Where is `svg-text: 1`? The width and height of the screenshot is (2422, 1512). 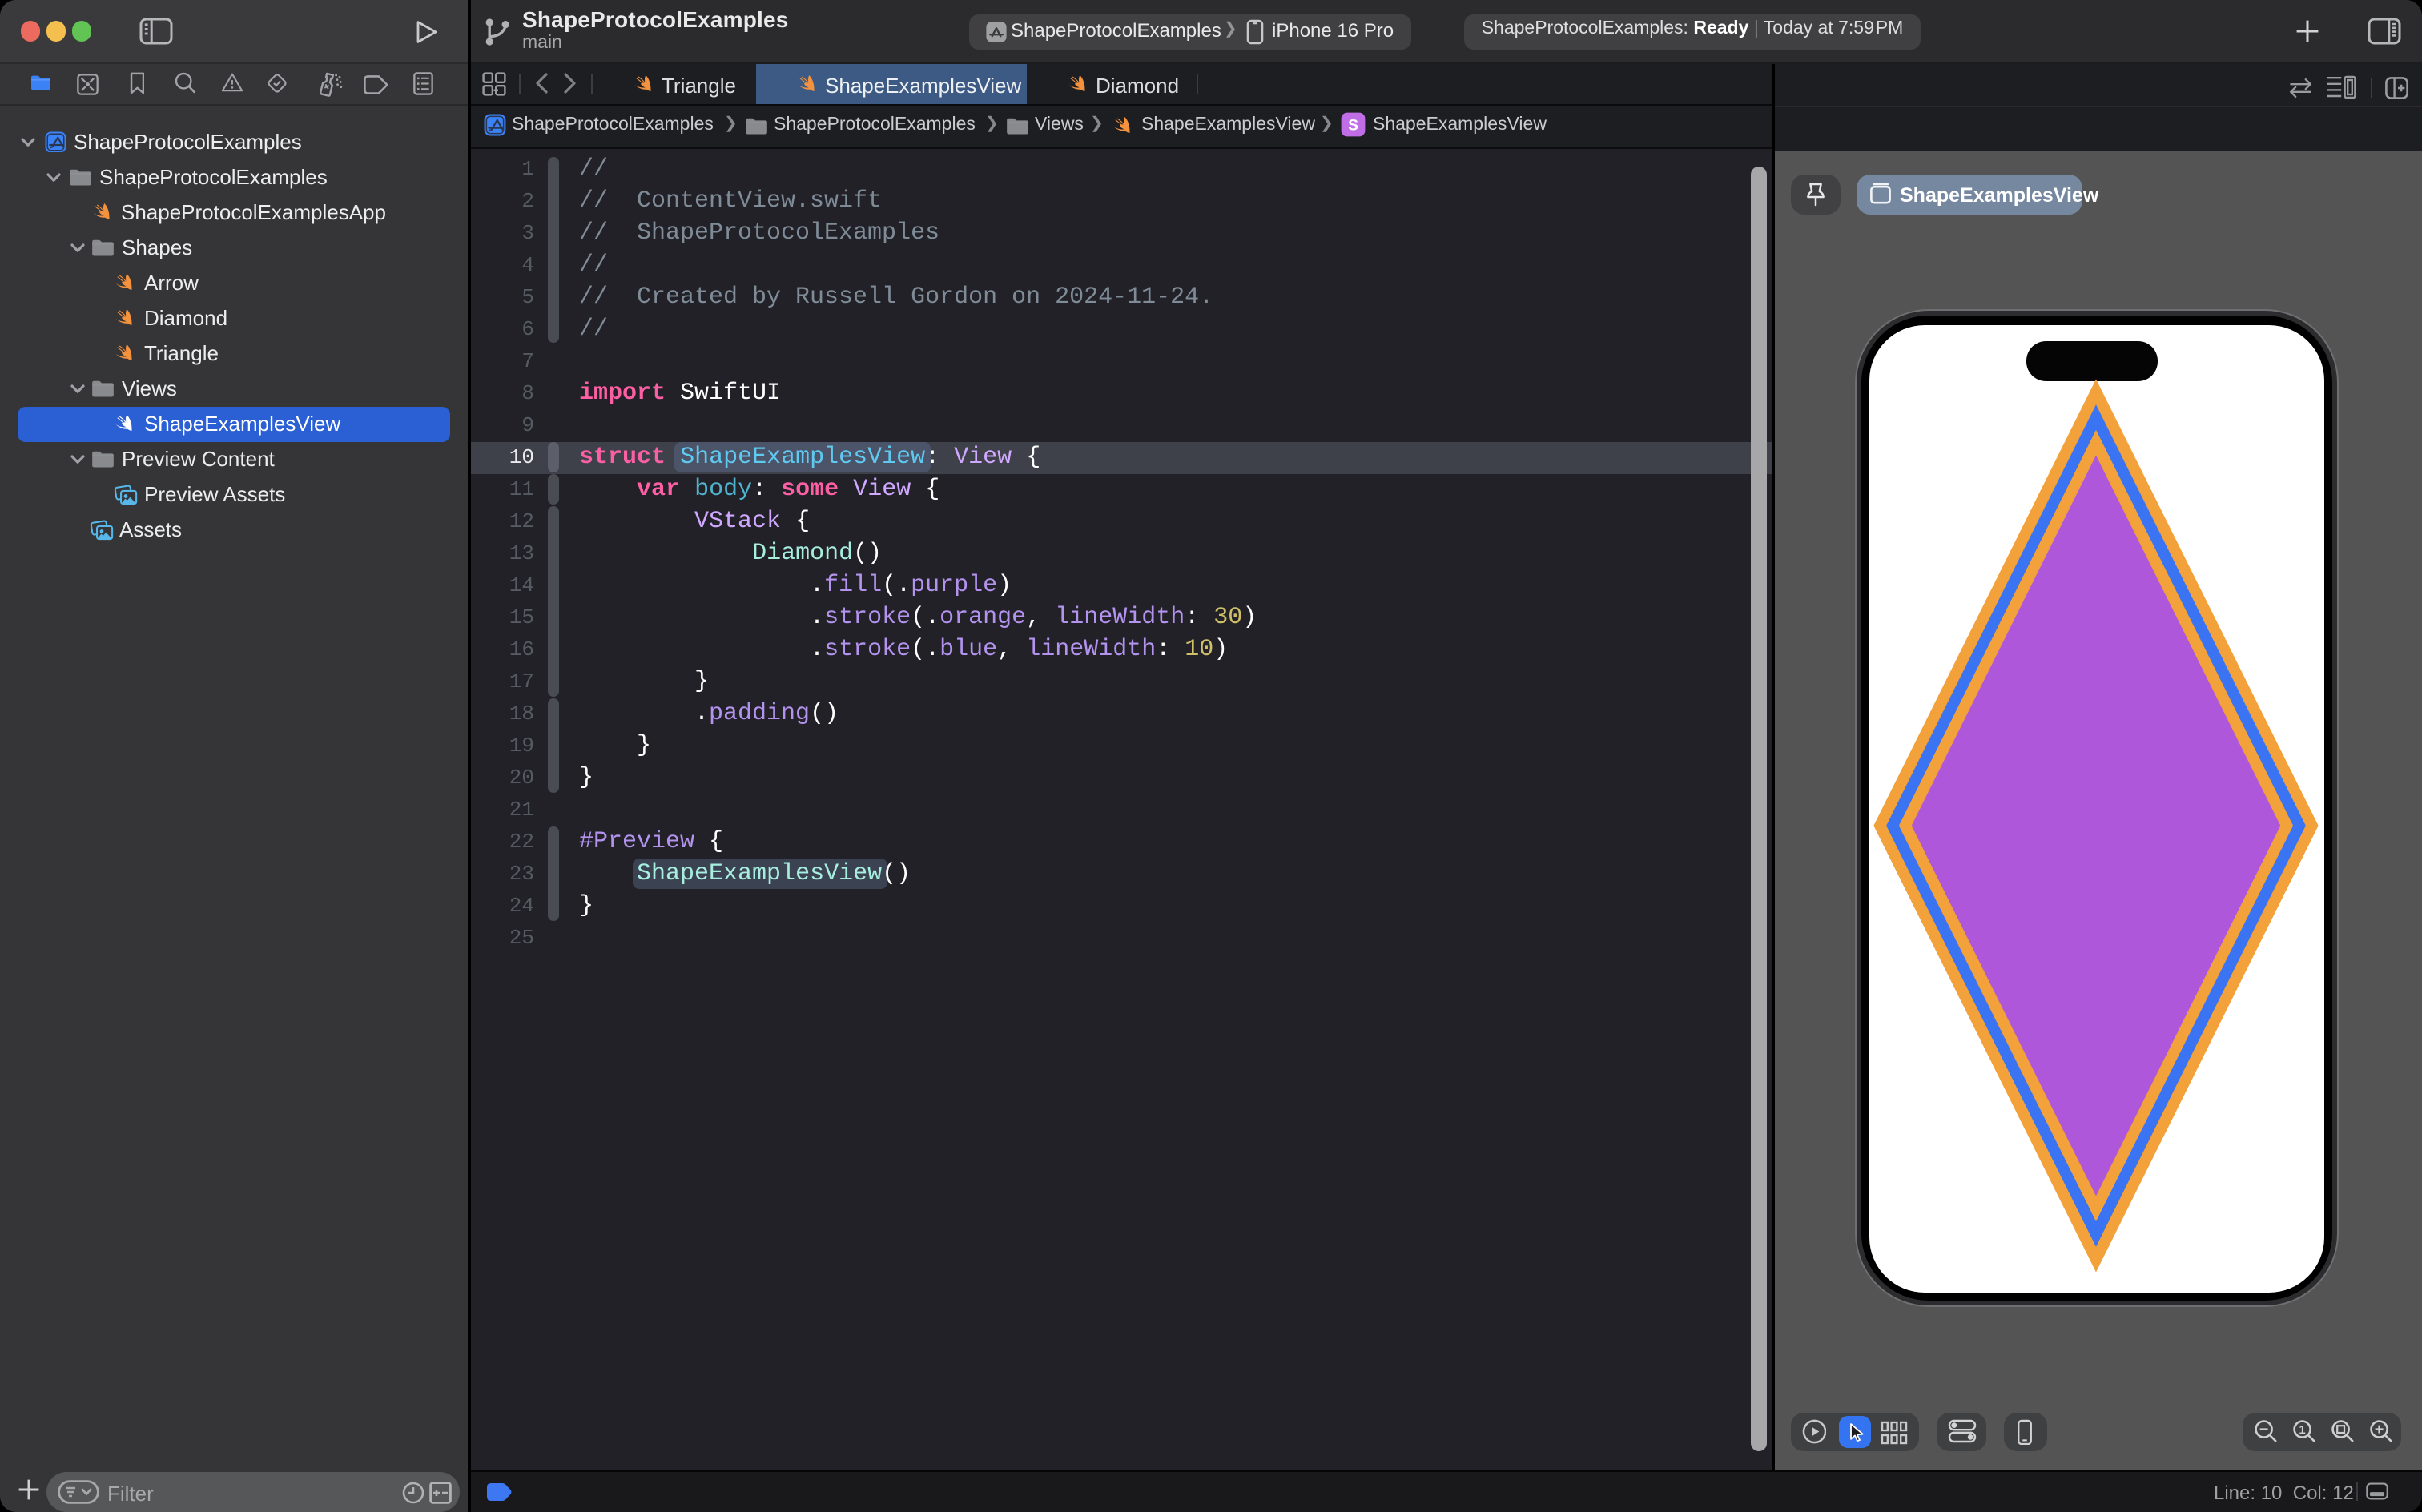 svg-text: 1 is located at coordinates (2302, 1430).